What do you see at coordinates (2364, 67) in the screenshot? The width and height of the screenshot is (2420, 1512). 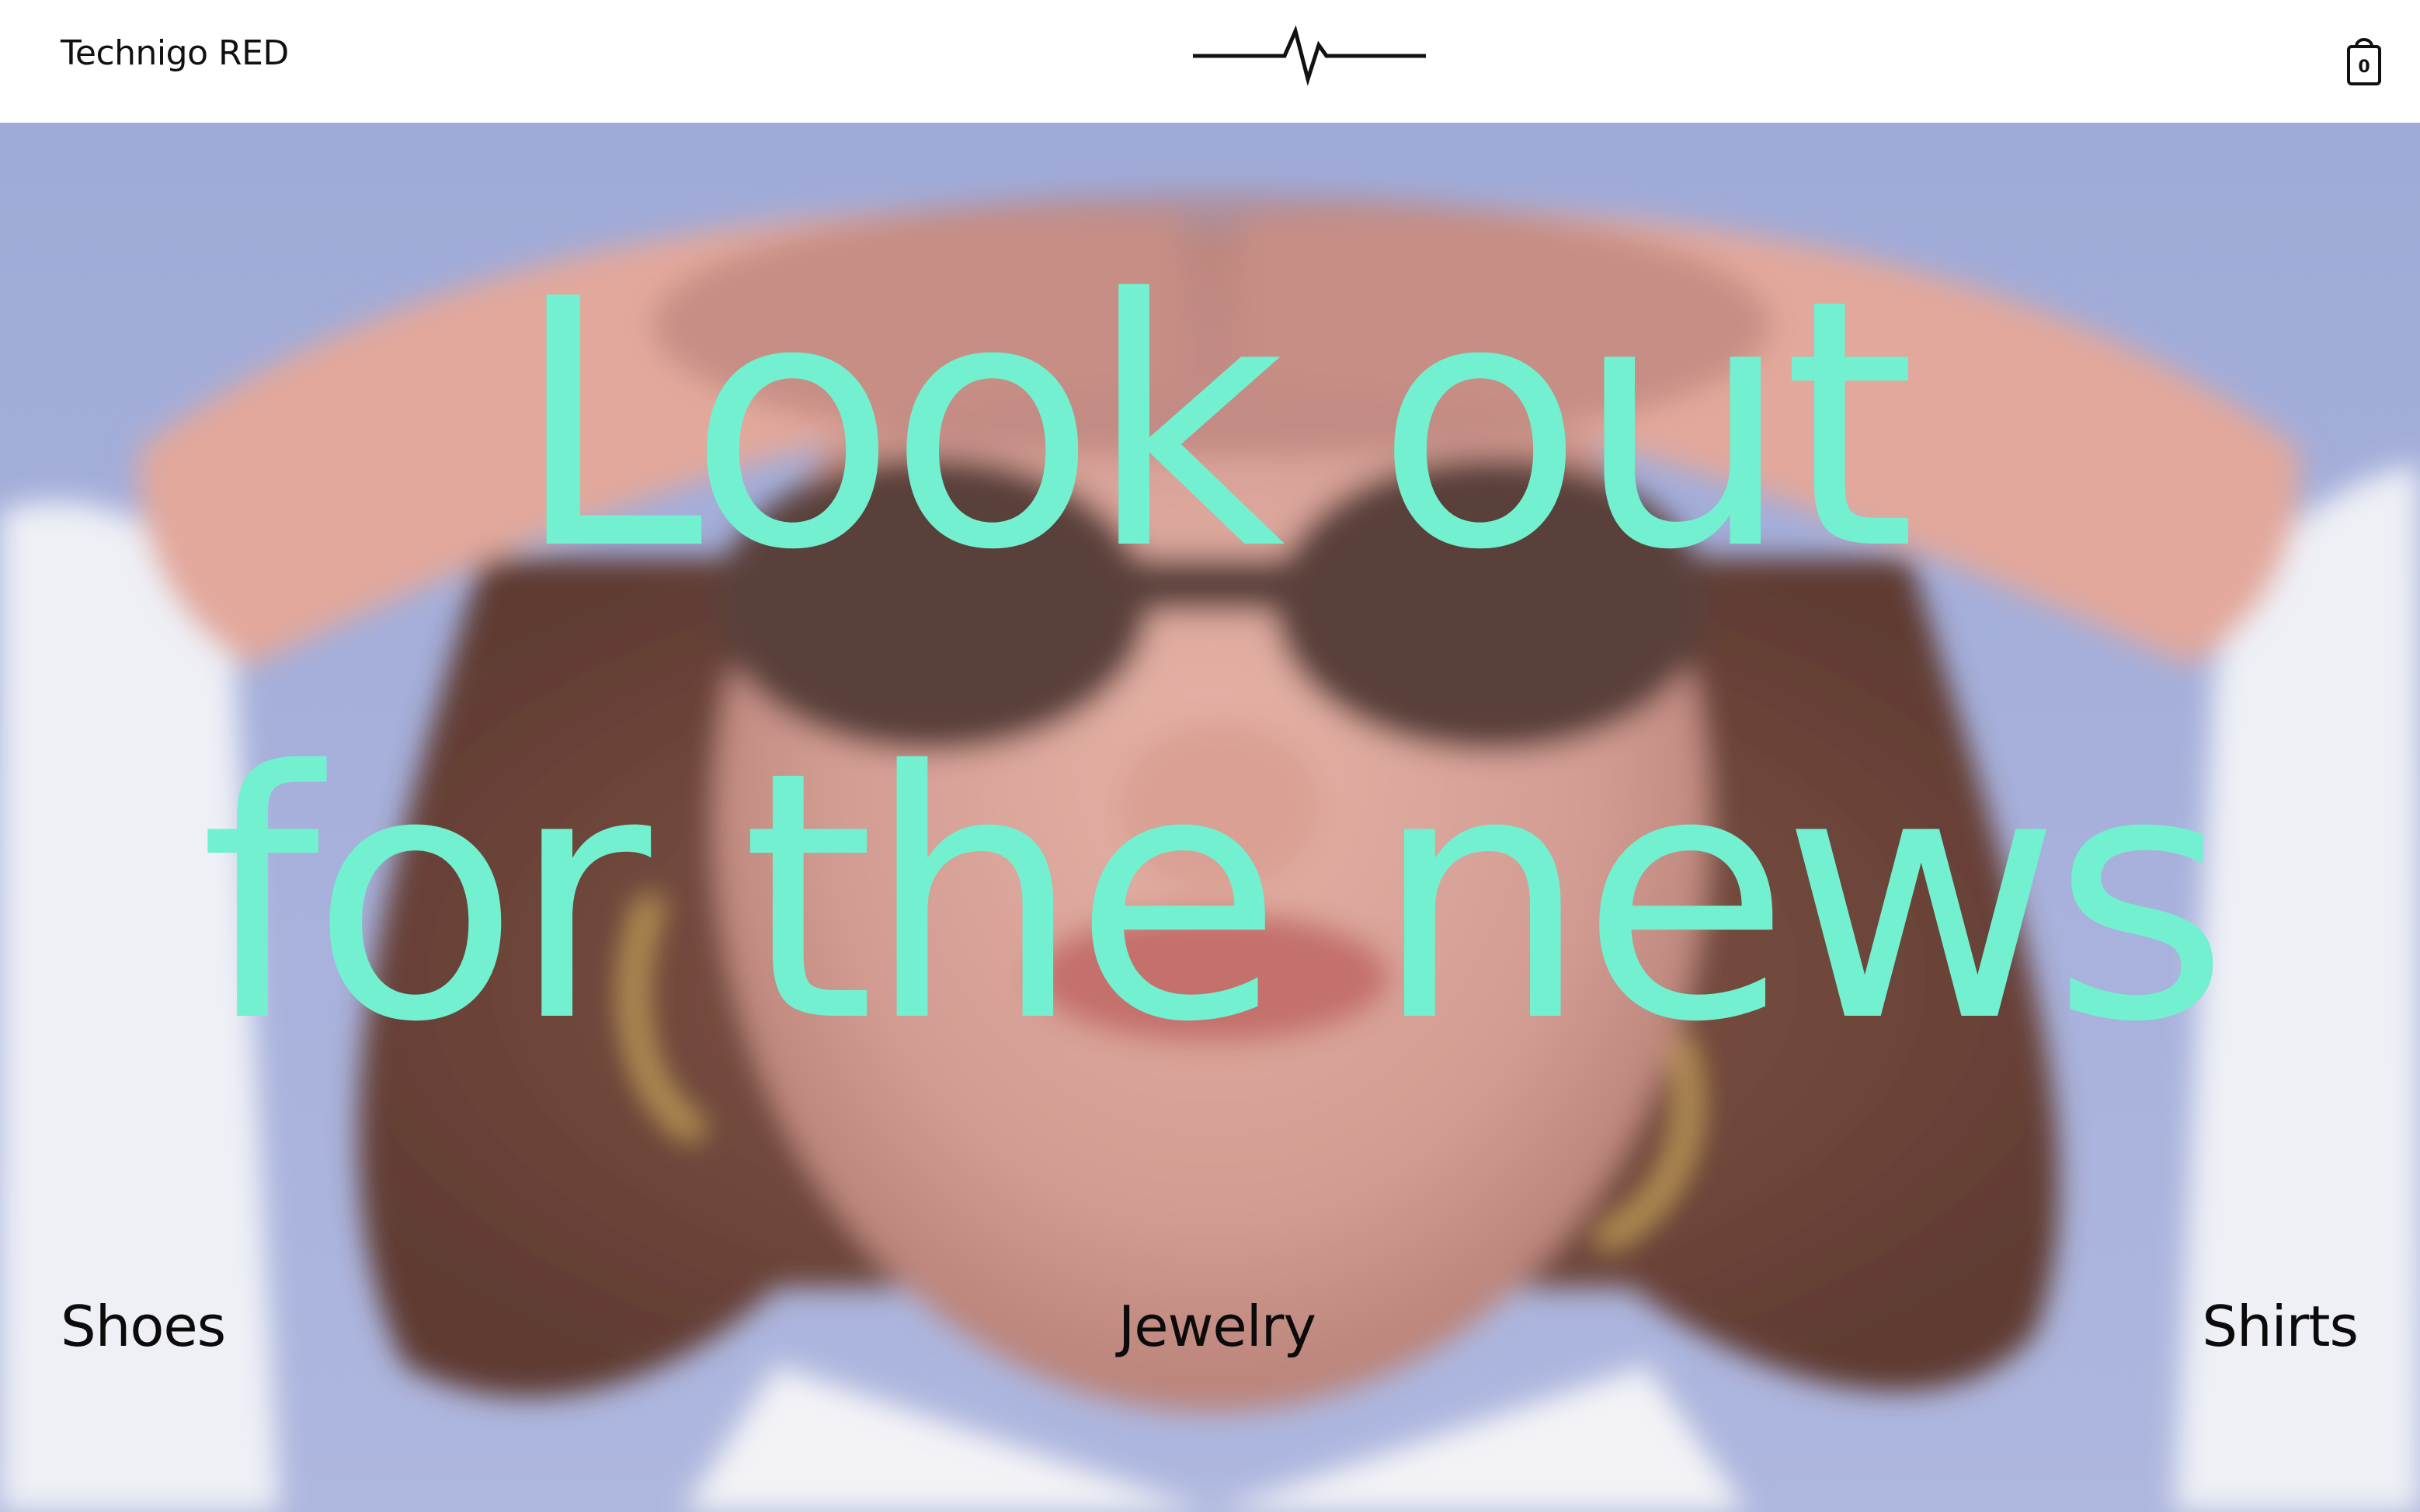 I see `cart-count-badge: 0` at bounding box center [2364, 67].